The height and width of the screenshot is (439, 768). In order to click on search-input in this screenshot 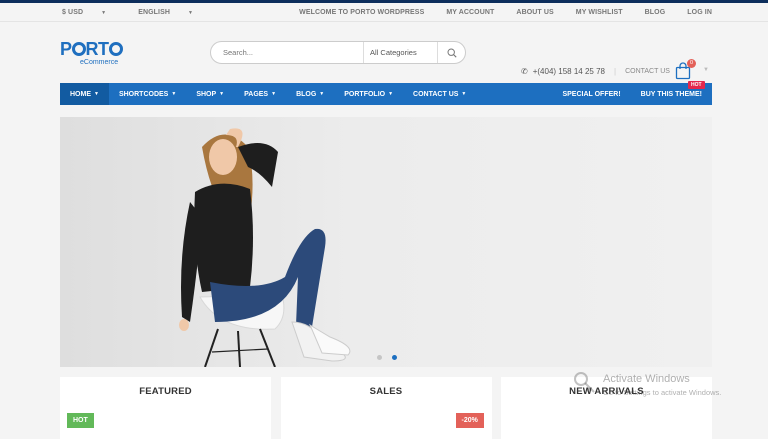, I will do `click(287, 52)`.